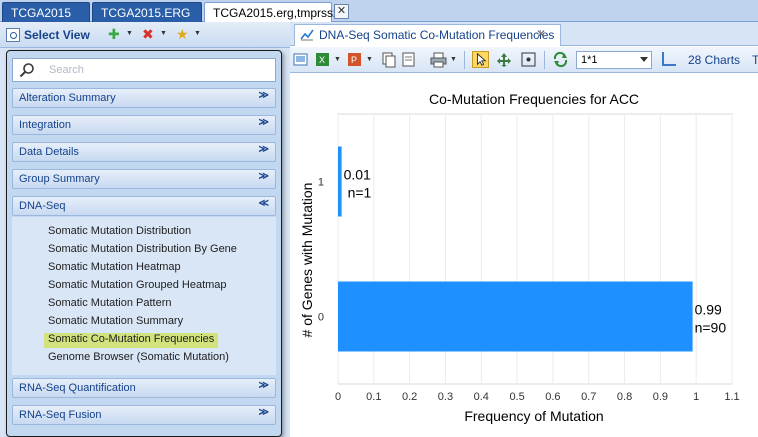 Image resolution: width=758 pixels, height=437 pixels. I want to click on doc-tab-tcga2015-erg-tmprss2: TCGA2015.erg,tmprss2, so click(272, 12).